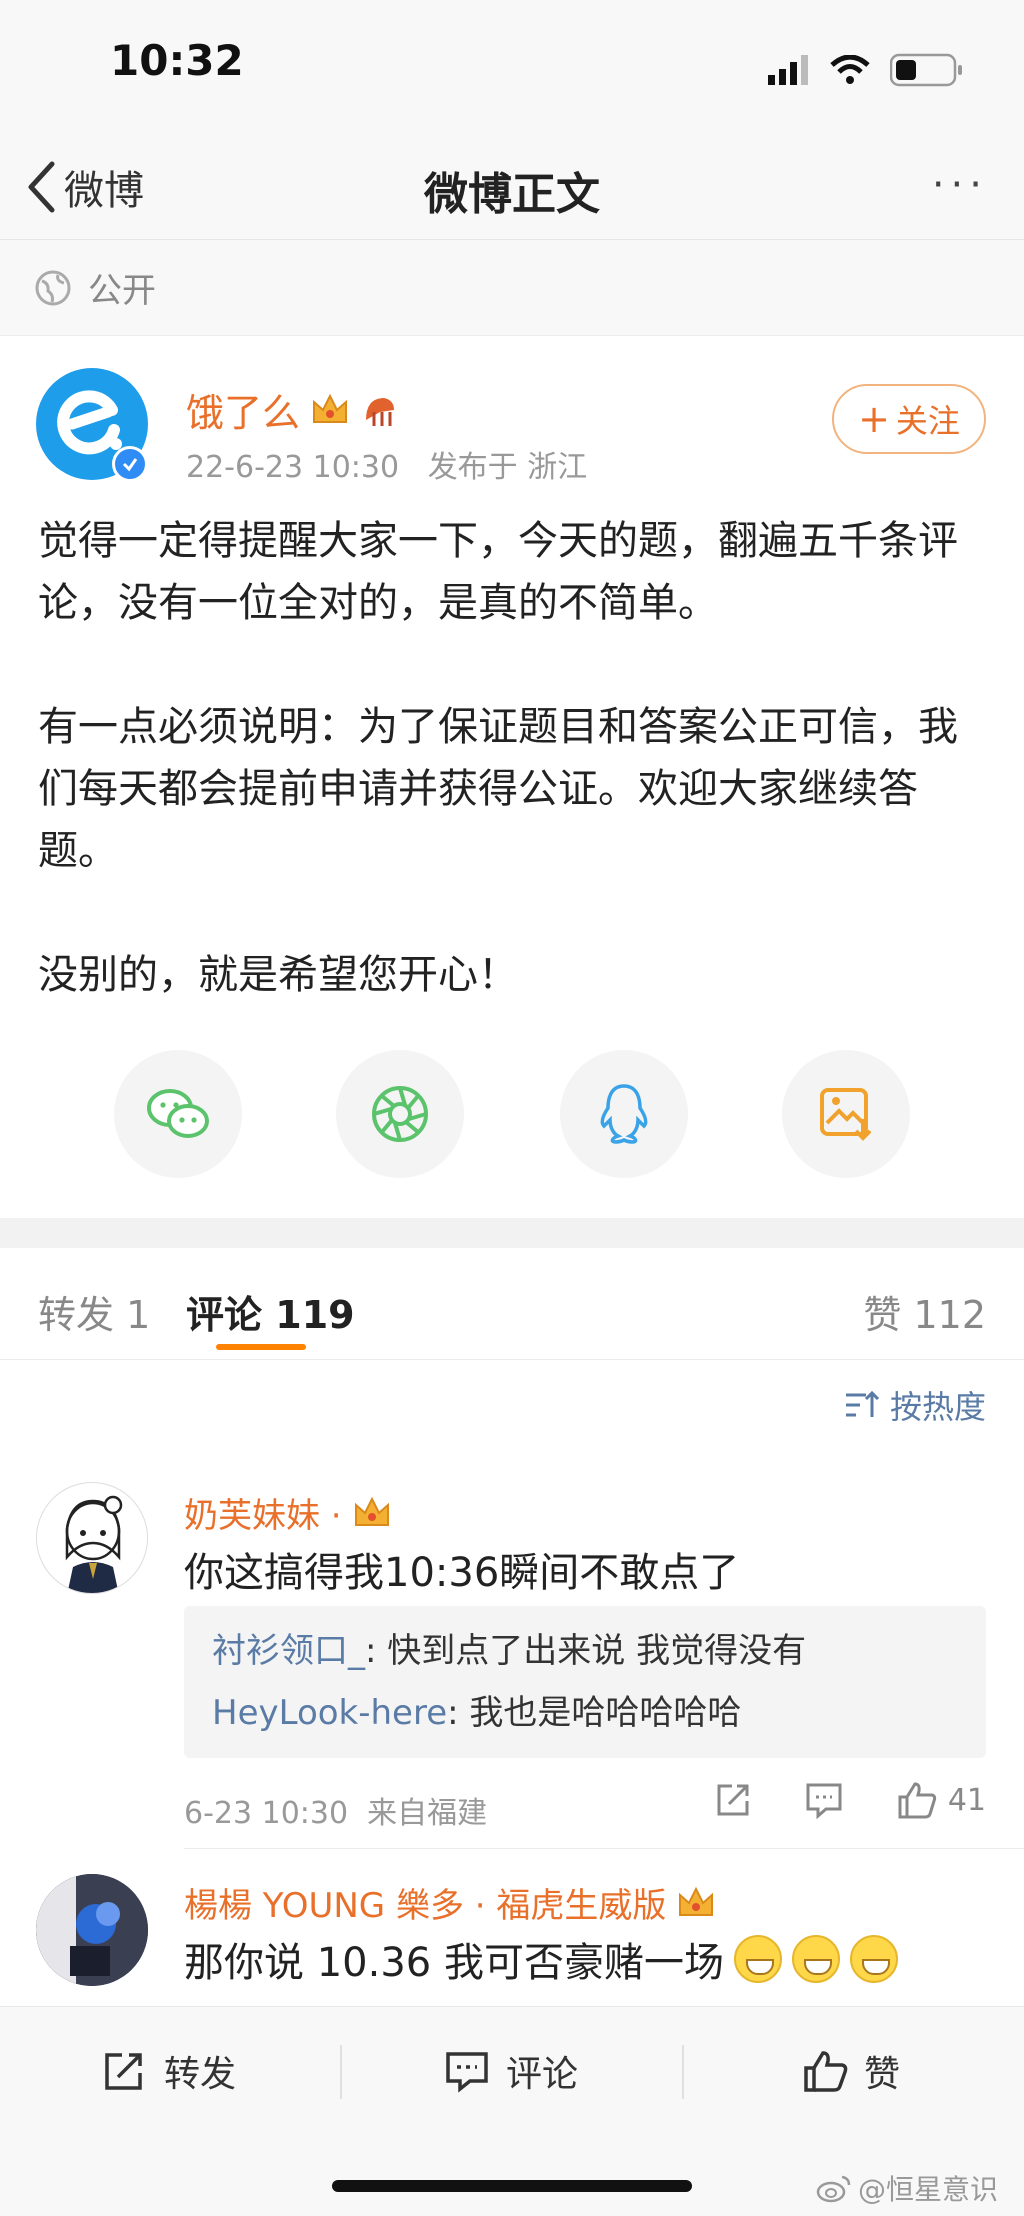 This screenshot has height=2216, width=1024. What do you see at coordinates (512, 1115) in the screenshot?
I see `share-row` at bounding box center [512, 1115].